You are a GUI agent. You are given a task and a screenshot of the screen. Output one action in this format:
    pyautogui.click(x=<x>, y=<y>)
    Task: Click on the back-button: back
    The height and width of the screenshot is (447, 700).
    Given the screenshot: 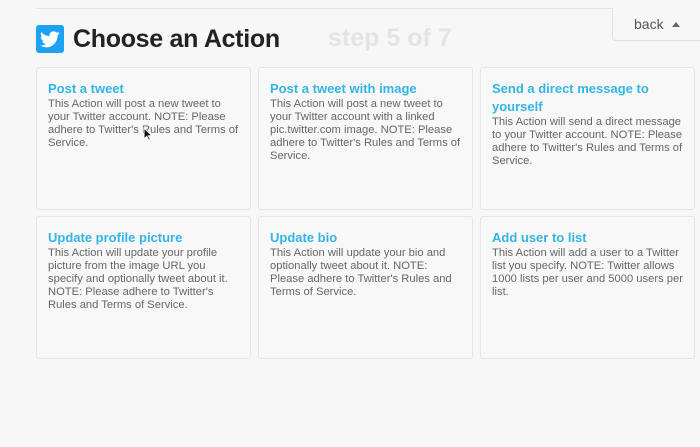 What is the action you would take?
    pyautogui.click(x=656, y=24)
    